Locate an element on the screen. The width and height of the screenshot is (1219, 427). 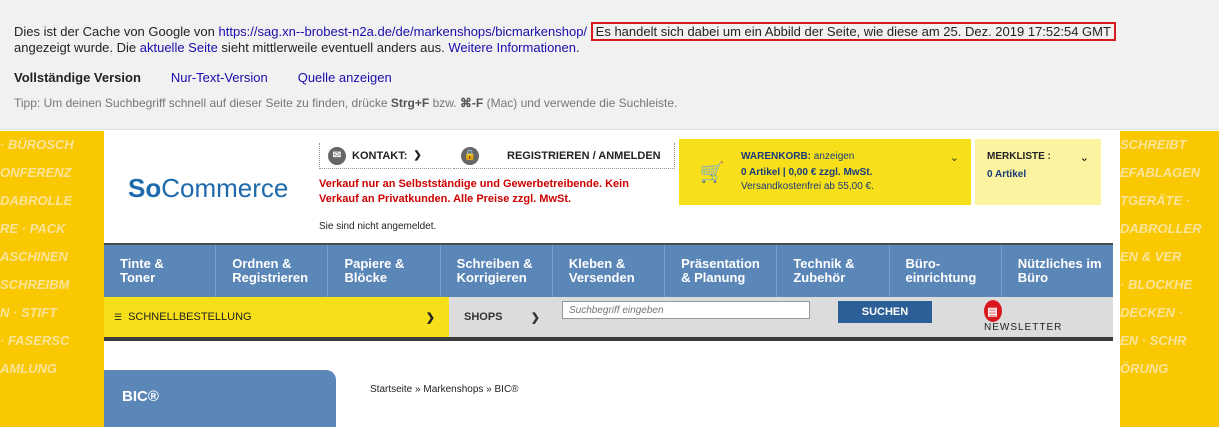
quick-order-button: ☰ SCHNELLBESTELLUNG ❯ is located at coordinates (276, 317).